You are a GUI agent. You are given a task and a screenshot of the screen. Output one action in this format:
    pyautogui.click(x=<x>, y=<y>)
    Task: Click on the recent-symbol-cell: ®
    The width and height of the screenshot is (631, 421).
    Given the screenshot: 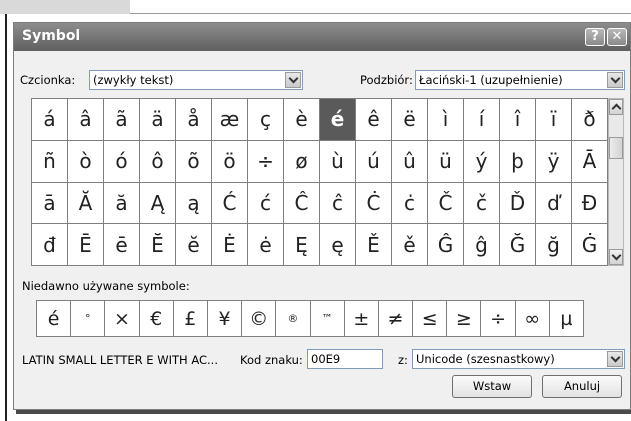 What is the action you would take?
    pyautogui.click(x=293, y=319)
    